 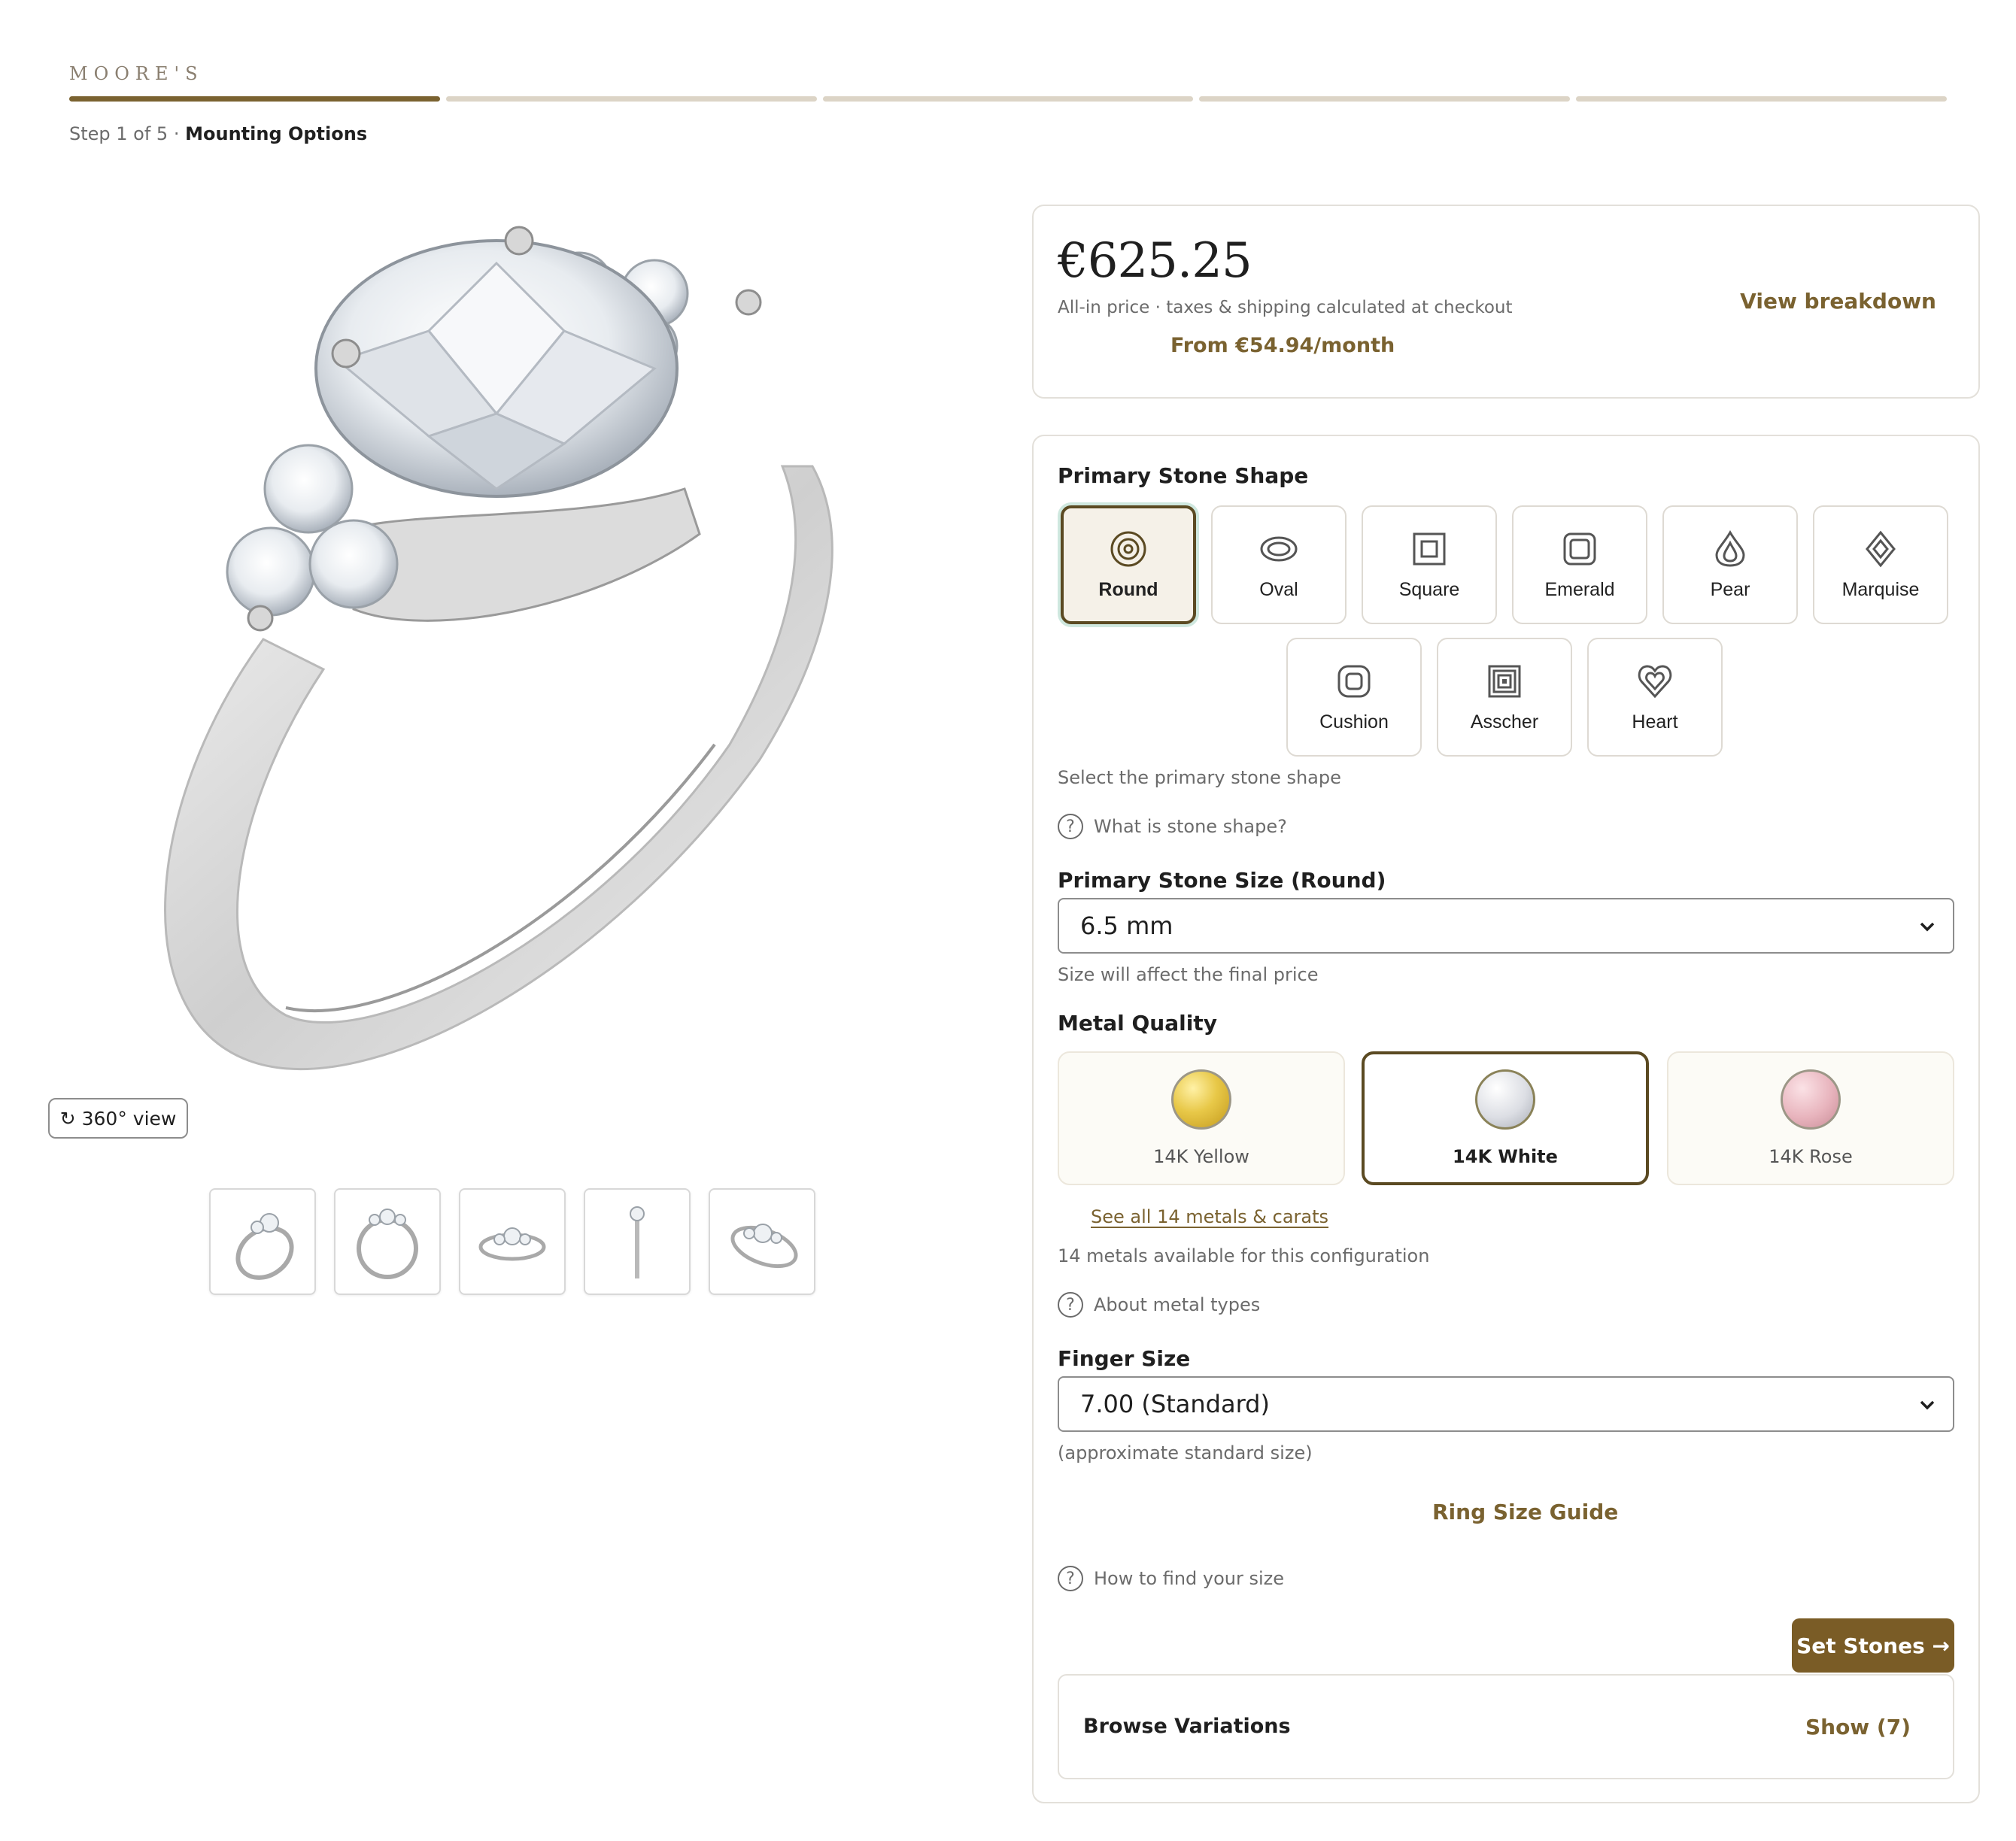 What do you see at coordinates (1155, 261) in the screenshot?
I see `price-amount: €625.25` at bounding box center [1155, 261].